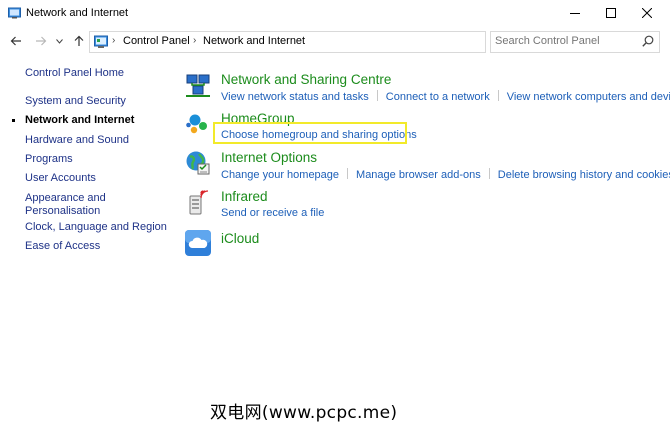 This screenshot has height=432, width=670. I want to click on network-sharing-icon, so click(198, 85).